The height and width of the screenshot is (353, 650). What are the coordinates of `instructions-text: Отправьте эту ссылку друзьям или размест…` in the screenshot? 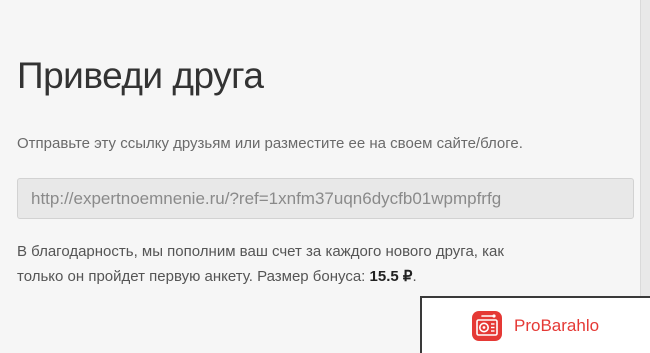 It's located at (270, 143).